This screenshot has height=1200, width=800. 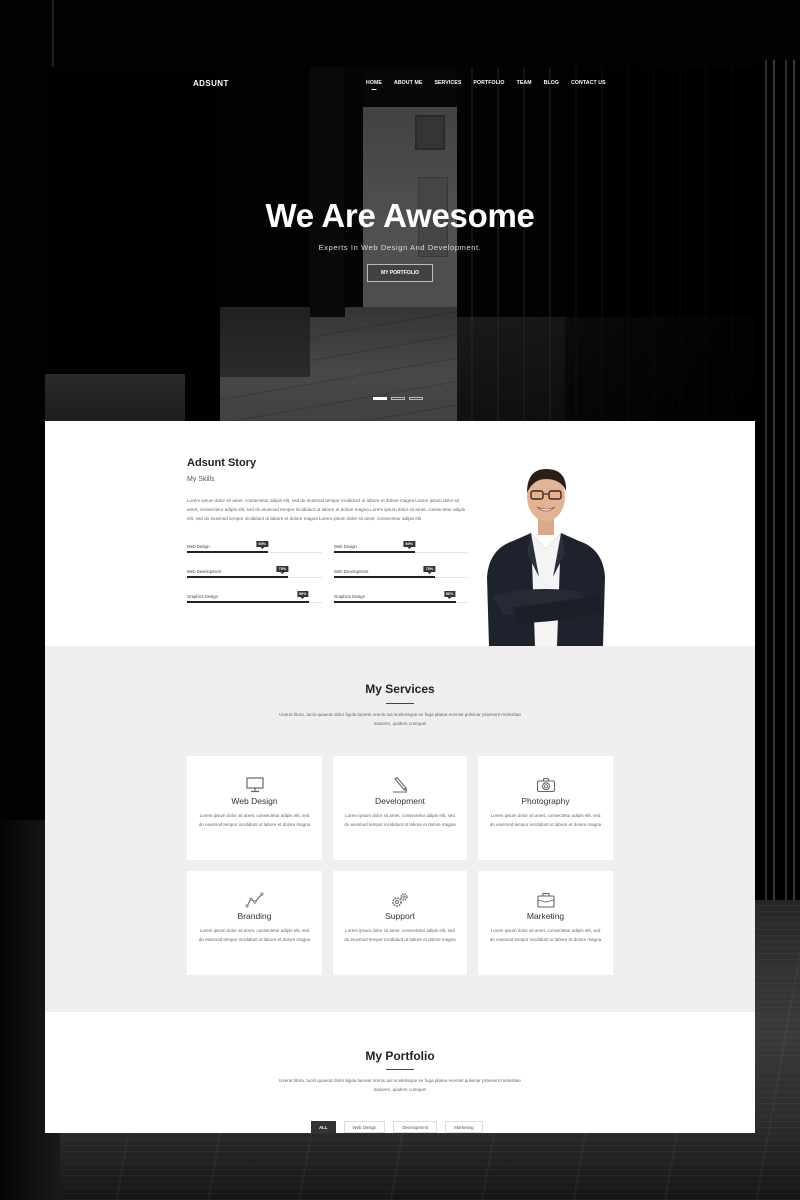 What do you see at coordinates (400, 916) in the screenshot?
I see `service-title: Support` at bounding box center [400, 916].